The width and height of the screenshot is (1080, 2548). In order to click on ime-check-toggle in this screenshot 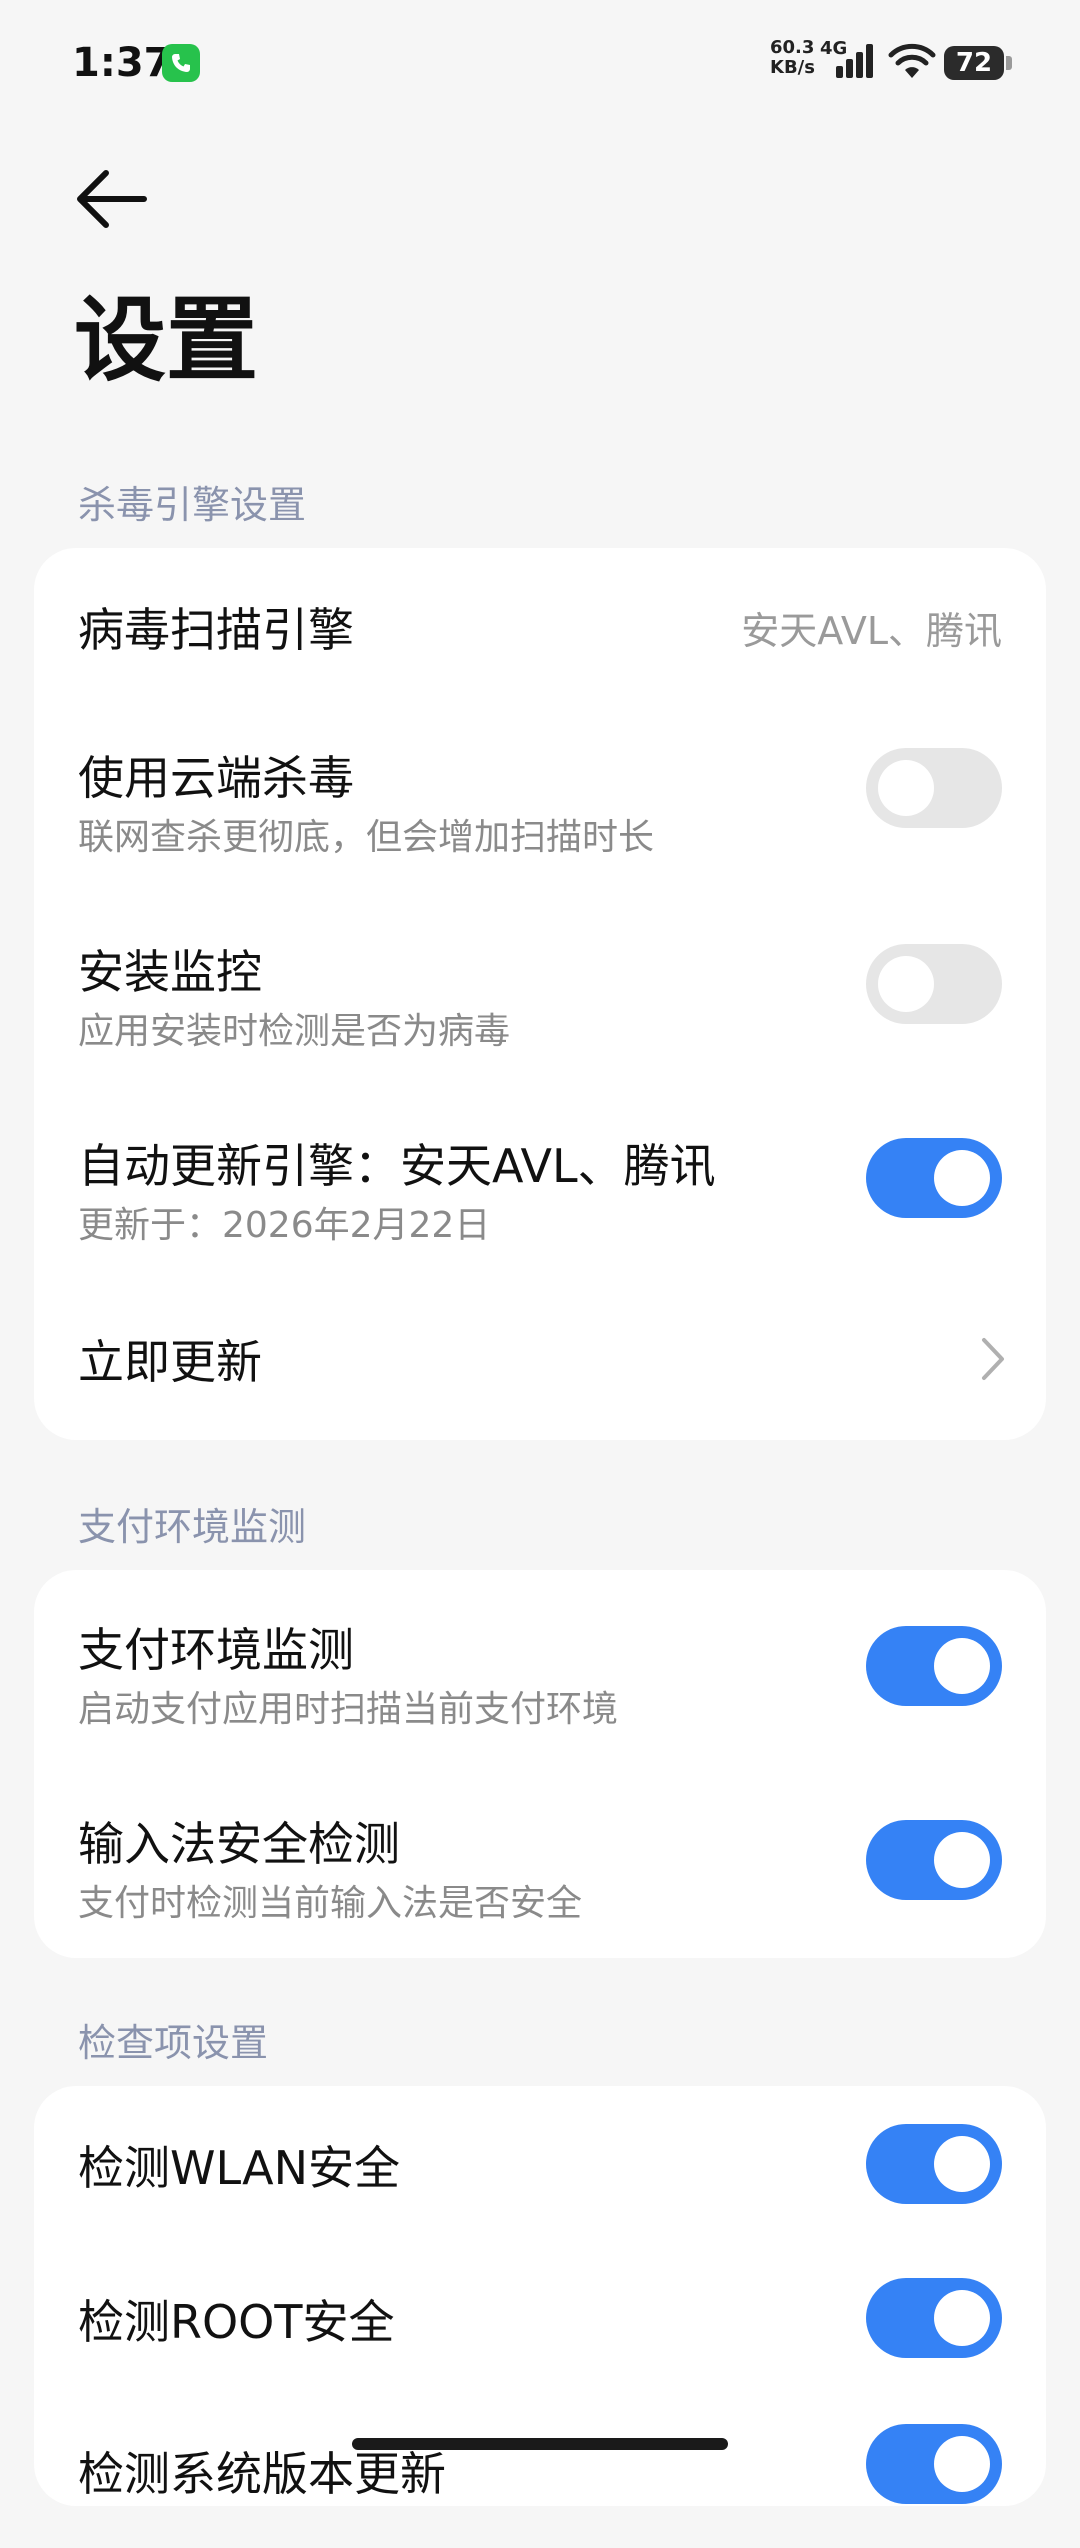, I will do `click(934, 1860)`.